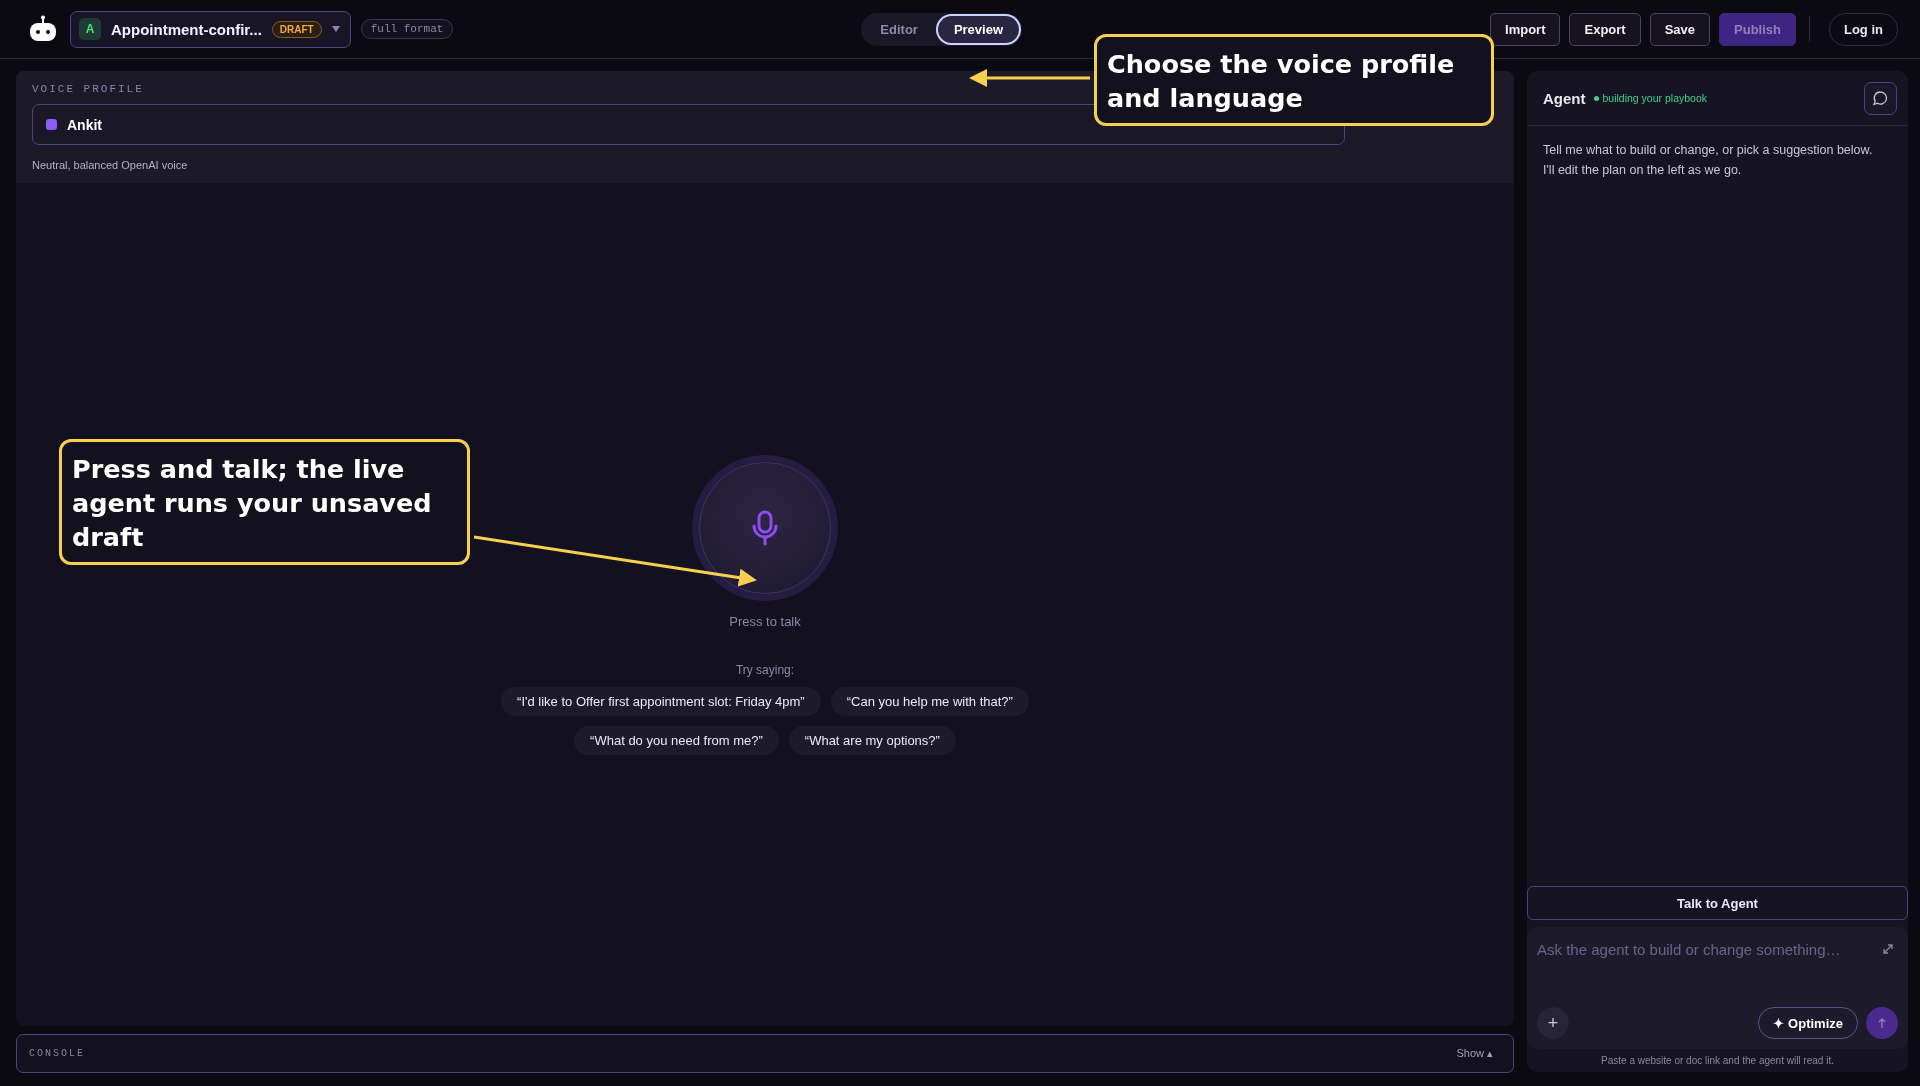  I want to click on project-avatar: A, so click(90, 29).